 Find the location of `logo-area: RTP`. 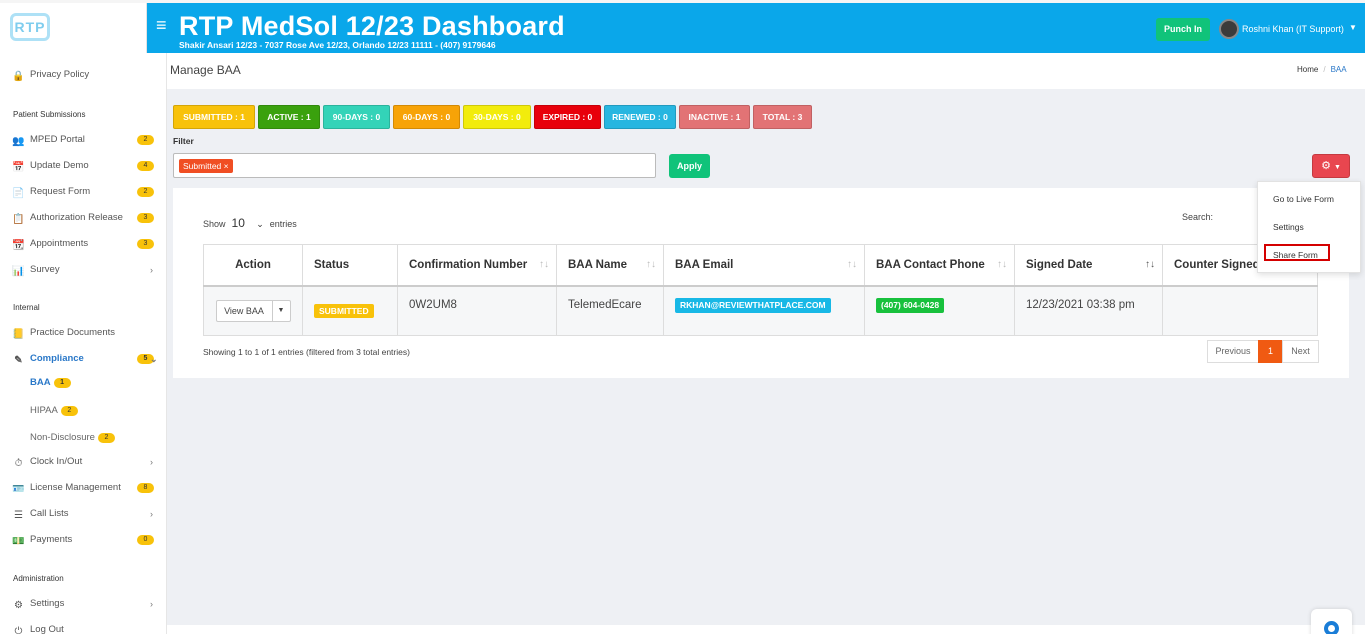

logo-area: RTP is located at coordinates (73, 28).